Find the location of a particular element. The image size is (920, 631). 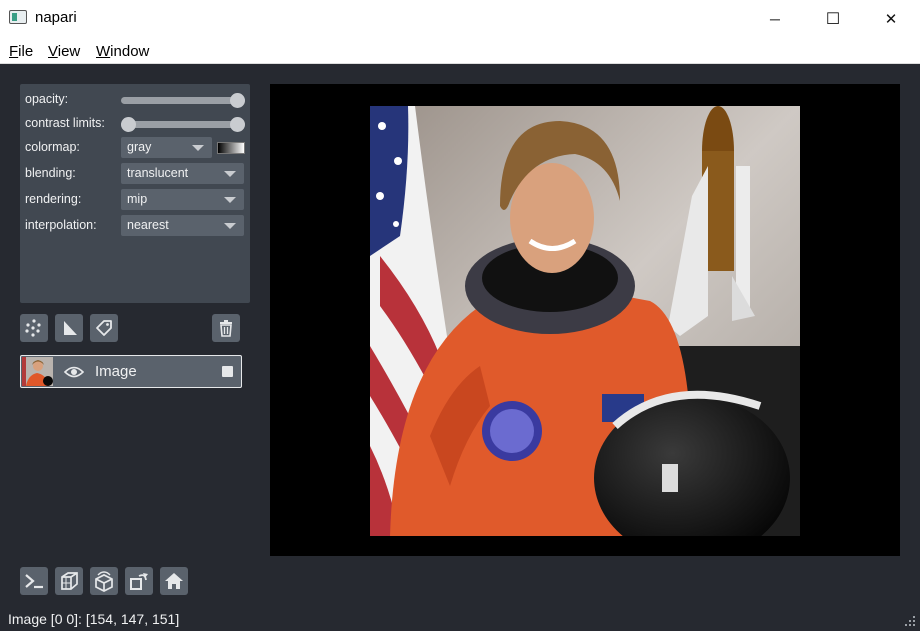

blending-dropdown: translucent is located at coordinates (182, 173).